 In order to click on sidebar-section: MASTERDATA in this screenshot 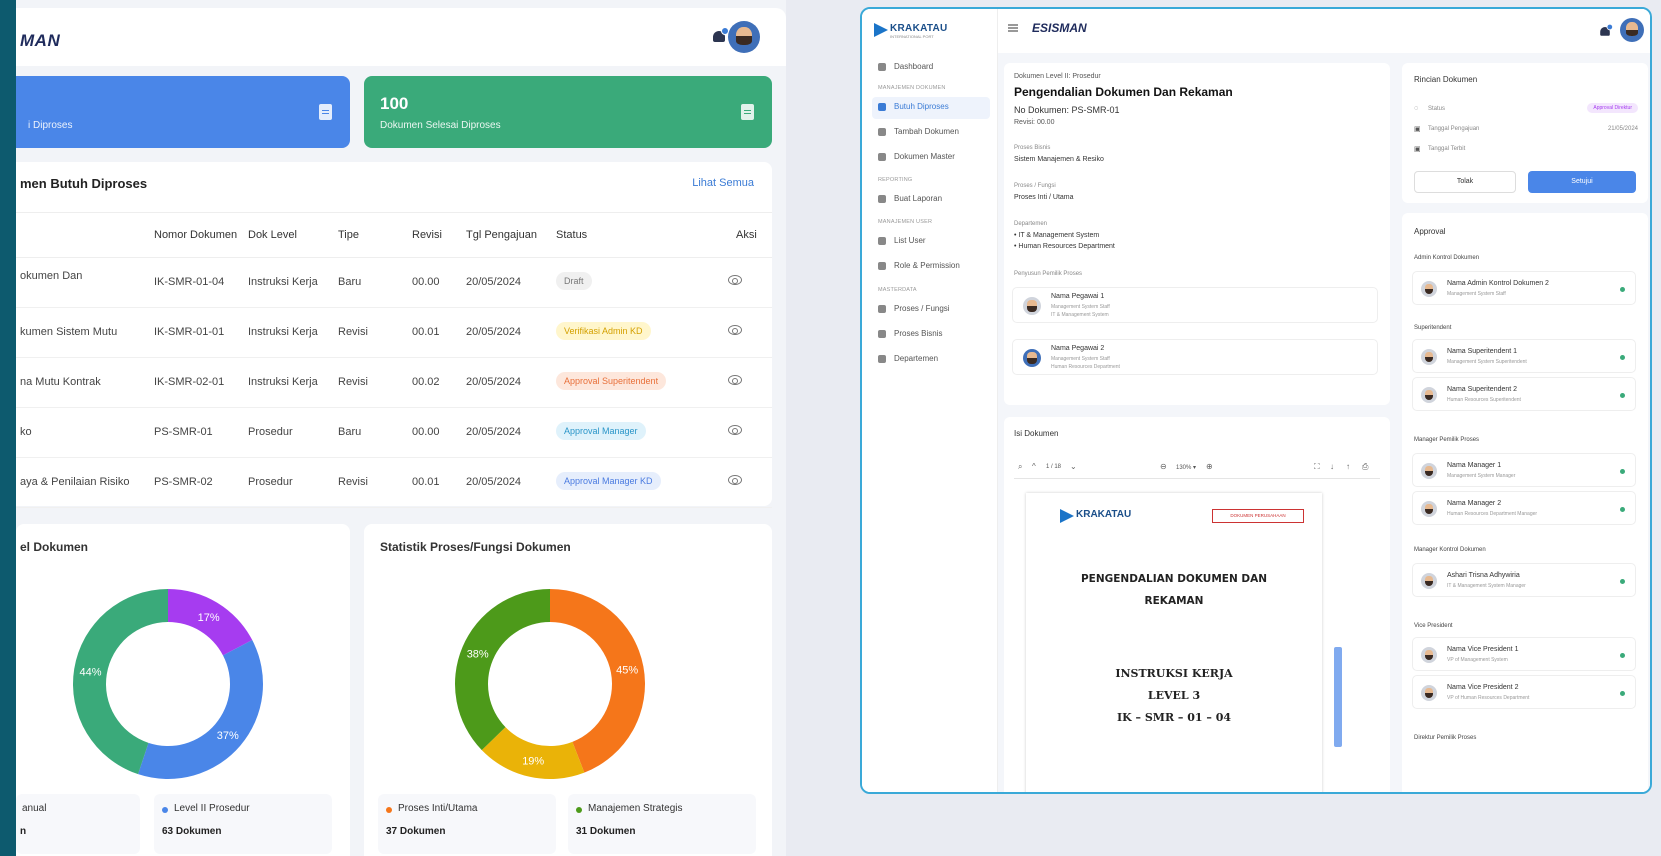, I will do `click(897, 290)`.